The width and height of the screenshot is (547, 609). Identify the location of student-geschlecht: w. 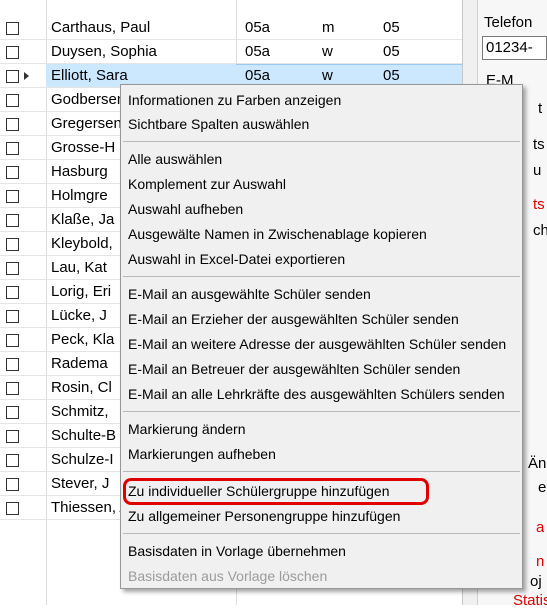
(327, 51).